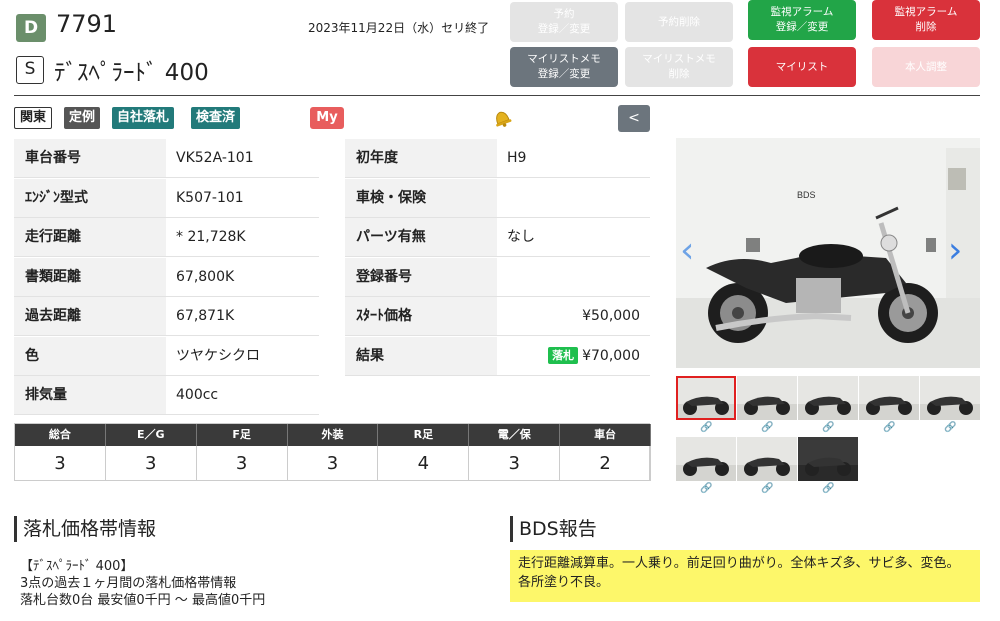 The width and height of the screenshot is (1000, 621). I want to click on spec-key: 走行距離, so click(90, 237).